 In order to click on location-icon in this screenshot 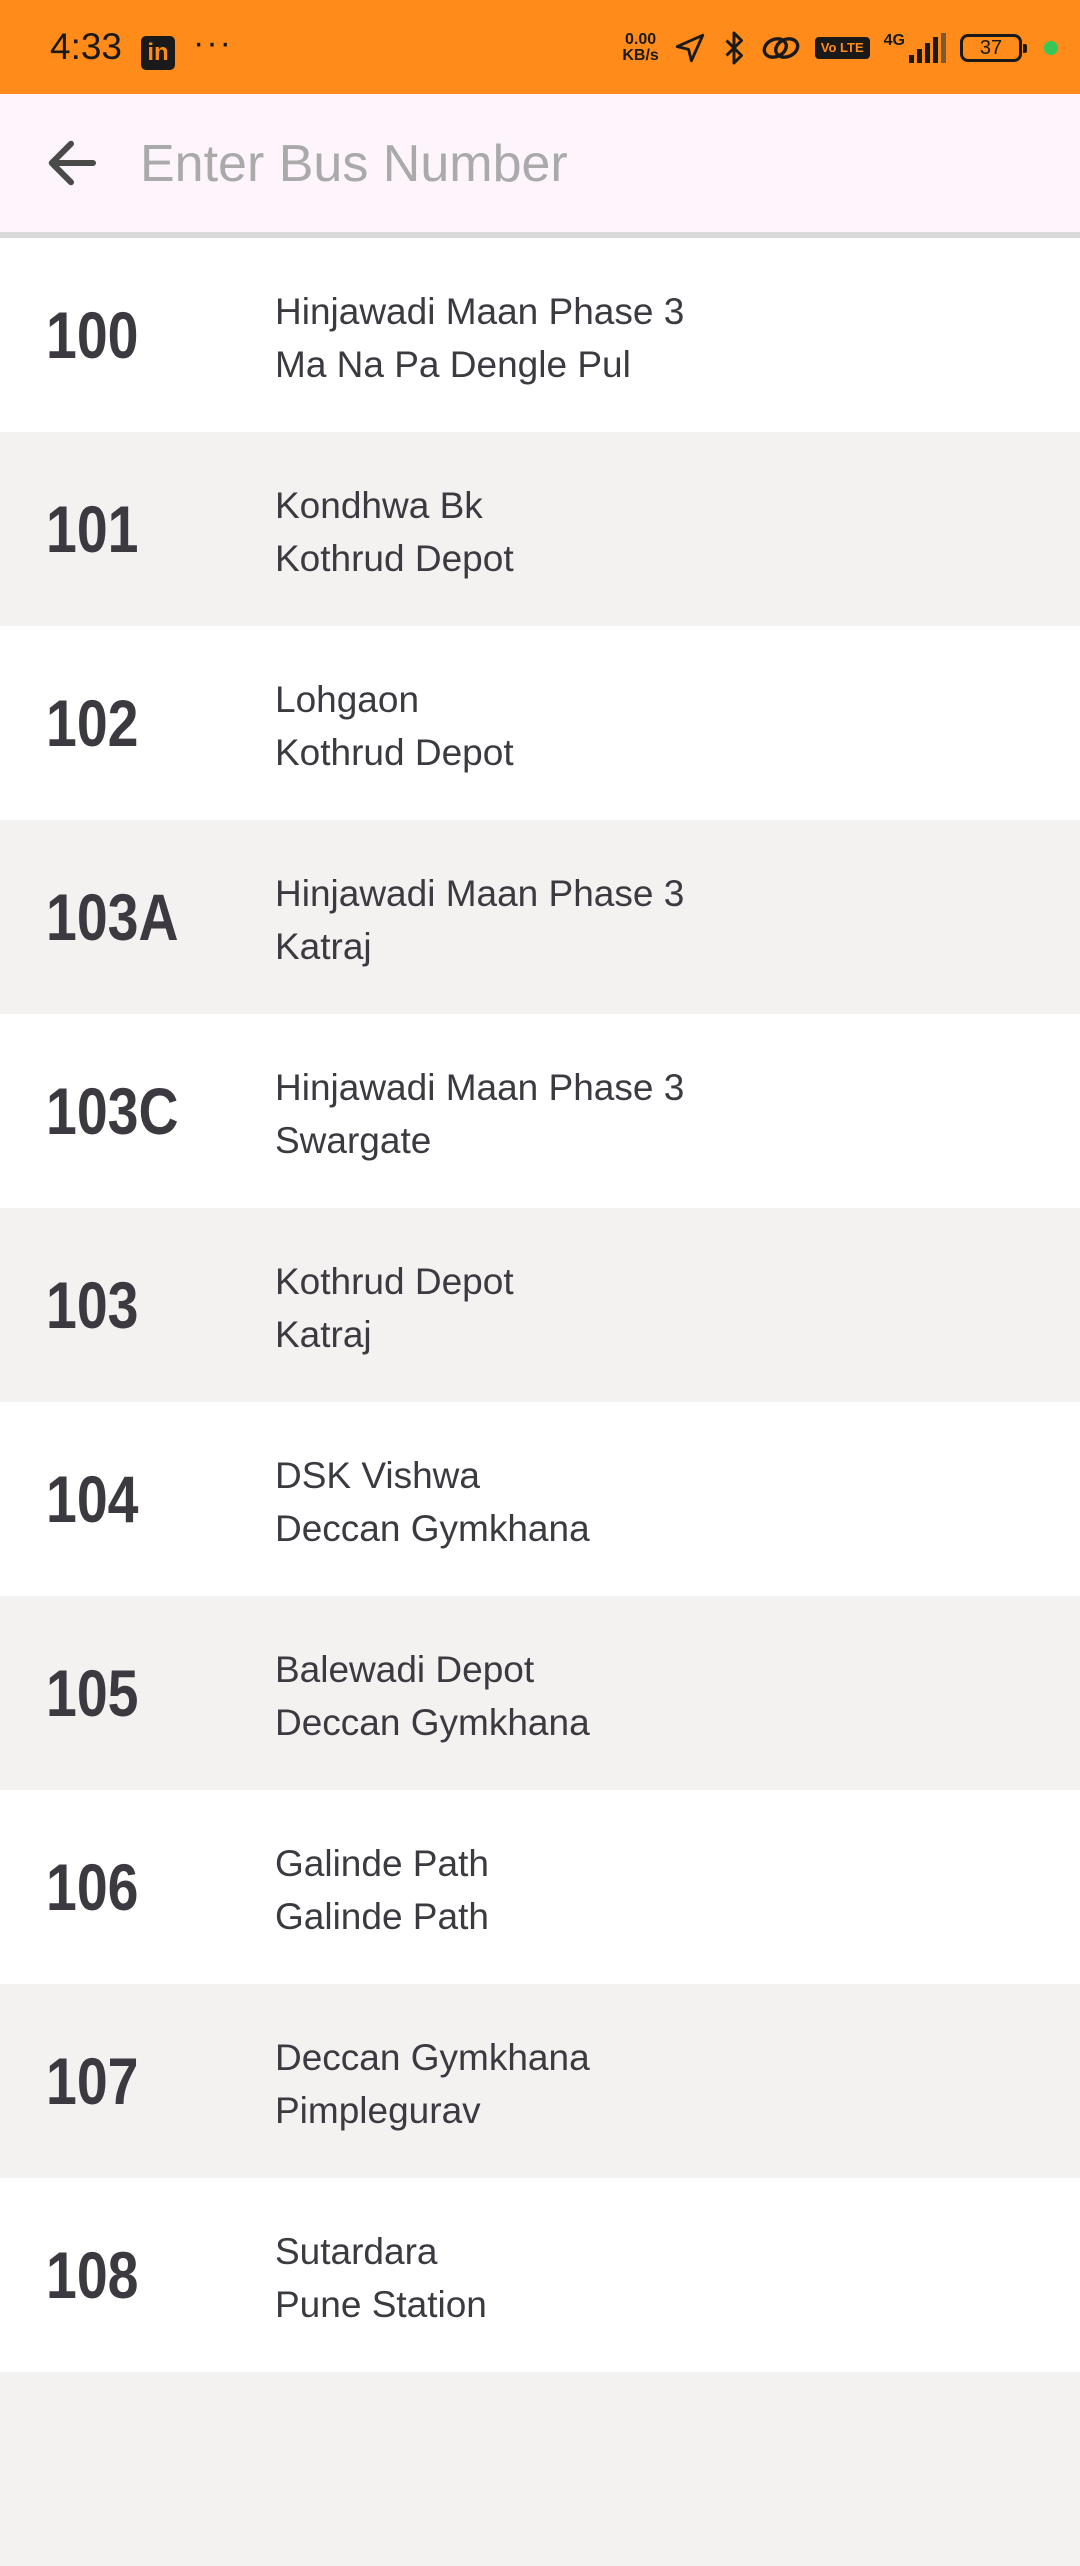, I will do `click(689, 48)`.